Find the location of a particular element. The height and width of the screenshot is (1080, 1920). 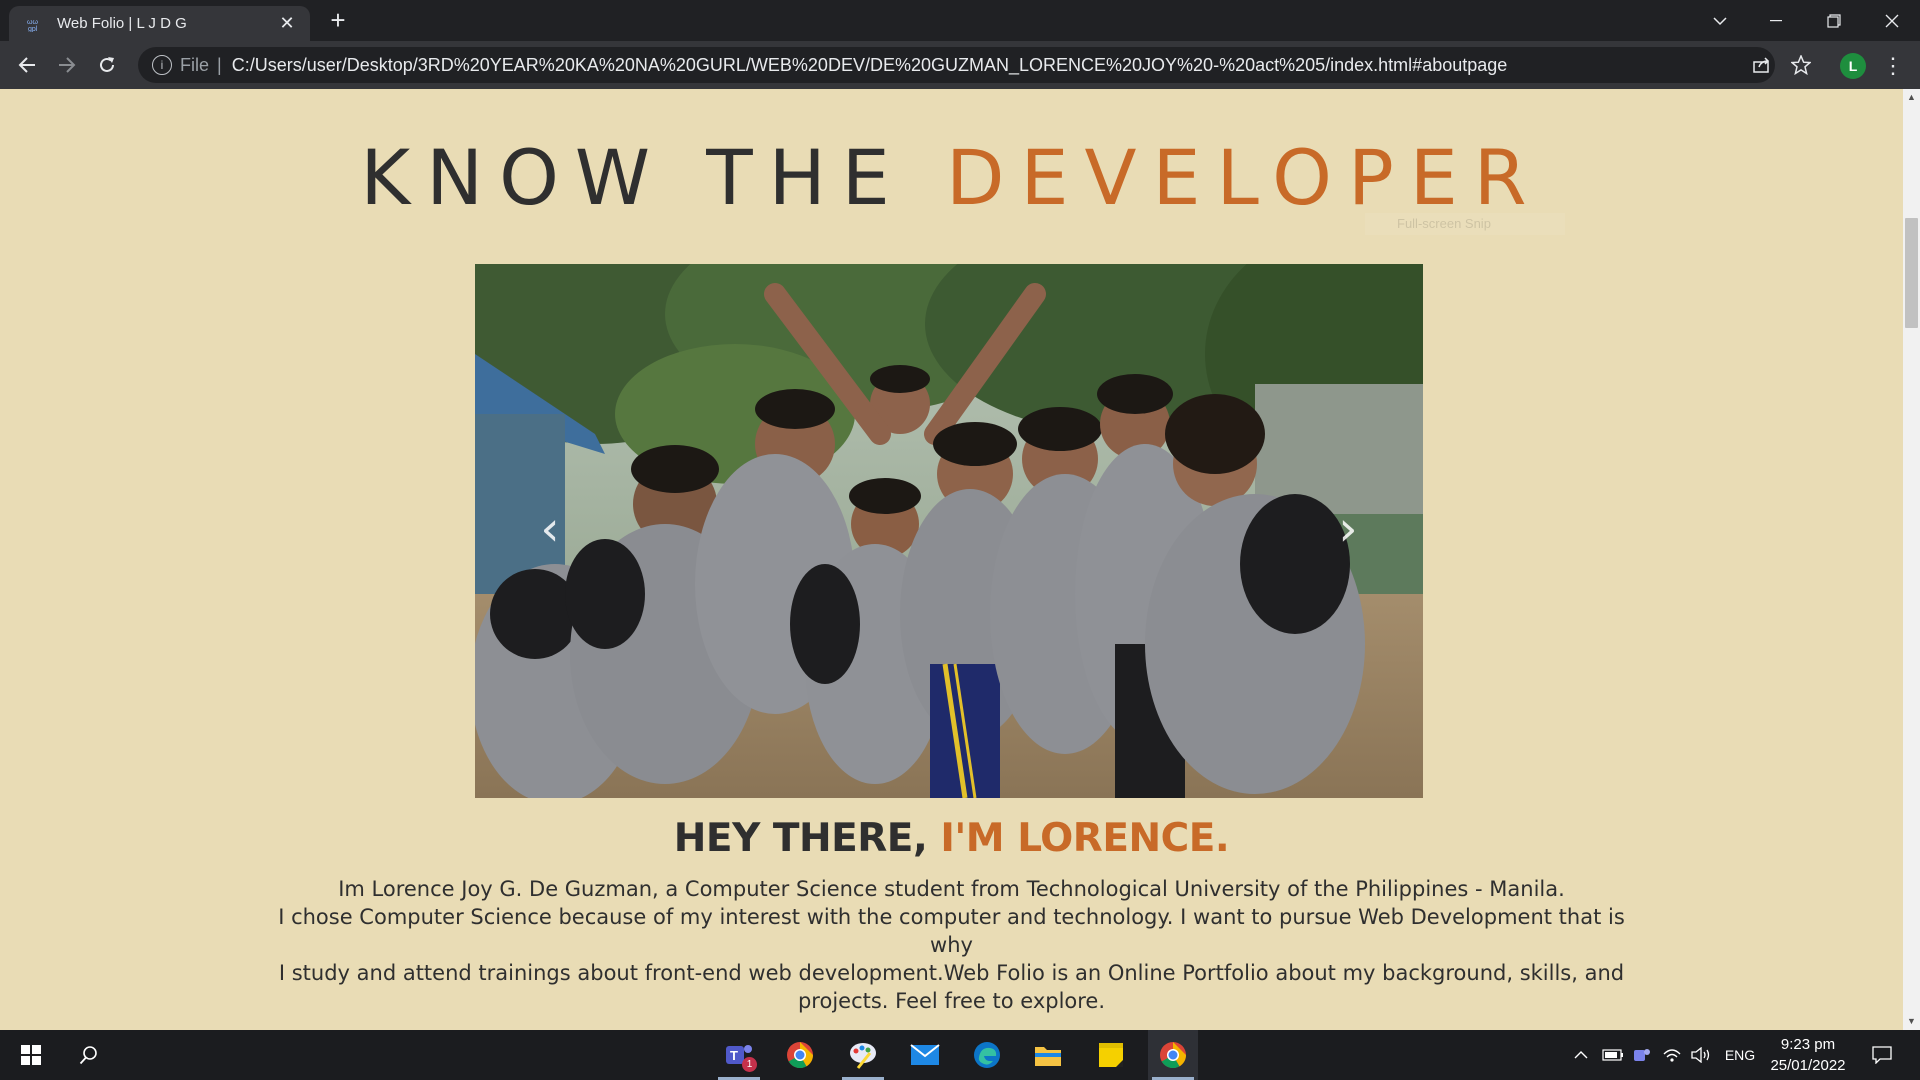

site-favicon-icon: ωω gpl is located at coordinates (36, 24).